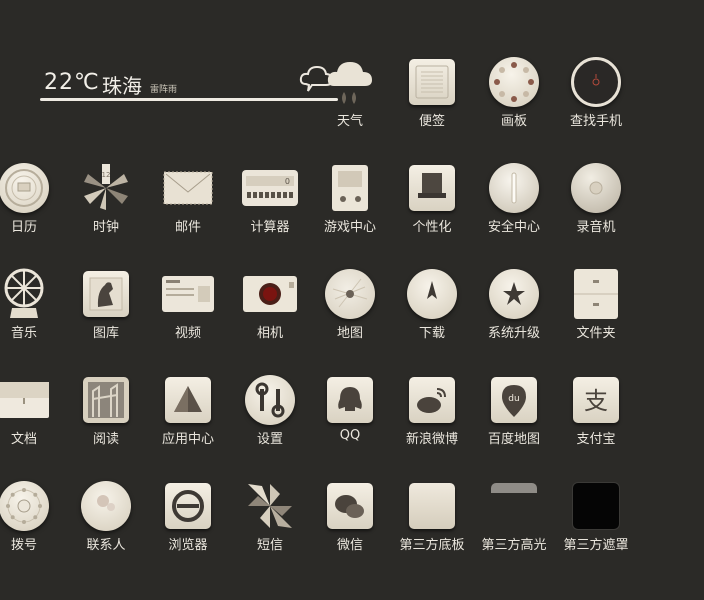 The width and height of the screenshot is (704, 600). I want to click on svg-text: 12, so click(106, 175).